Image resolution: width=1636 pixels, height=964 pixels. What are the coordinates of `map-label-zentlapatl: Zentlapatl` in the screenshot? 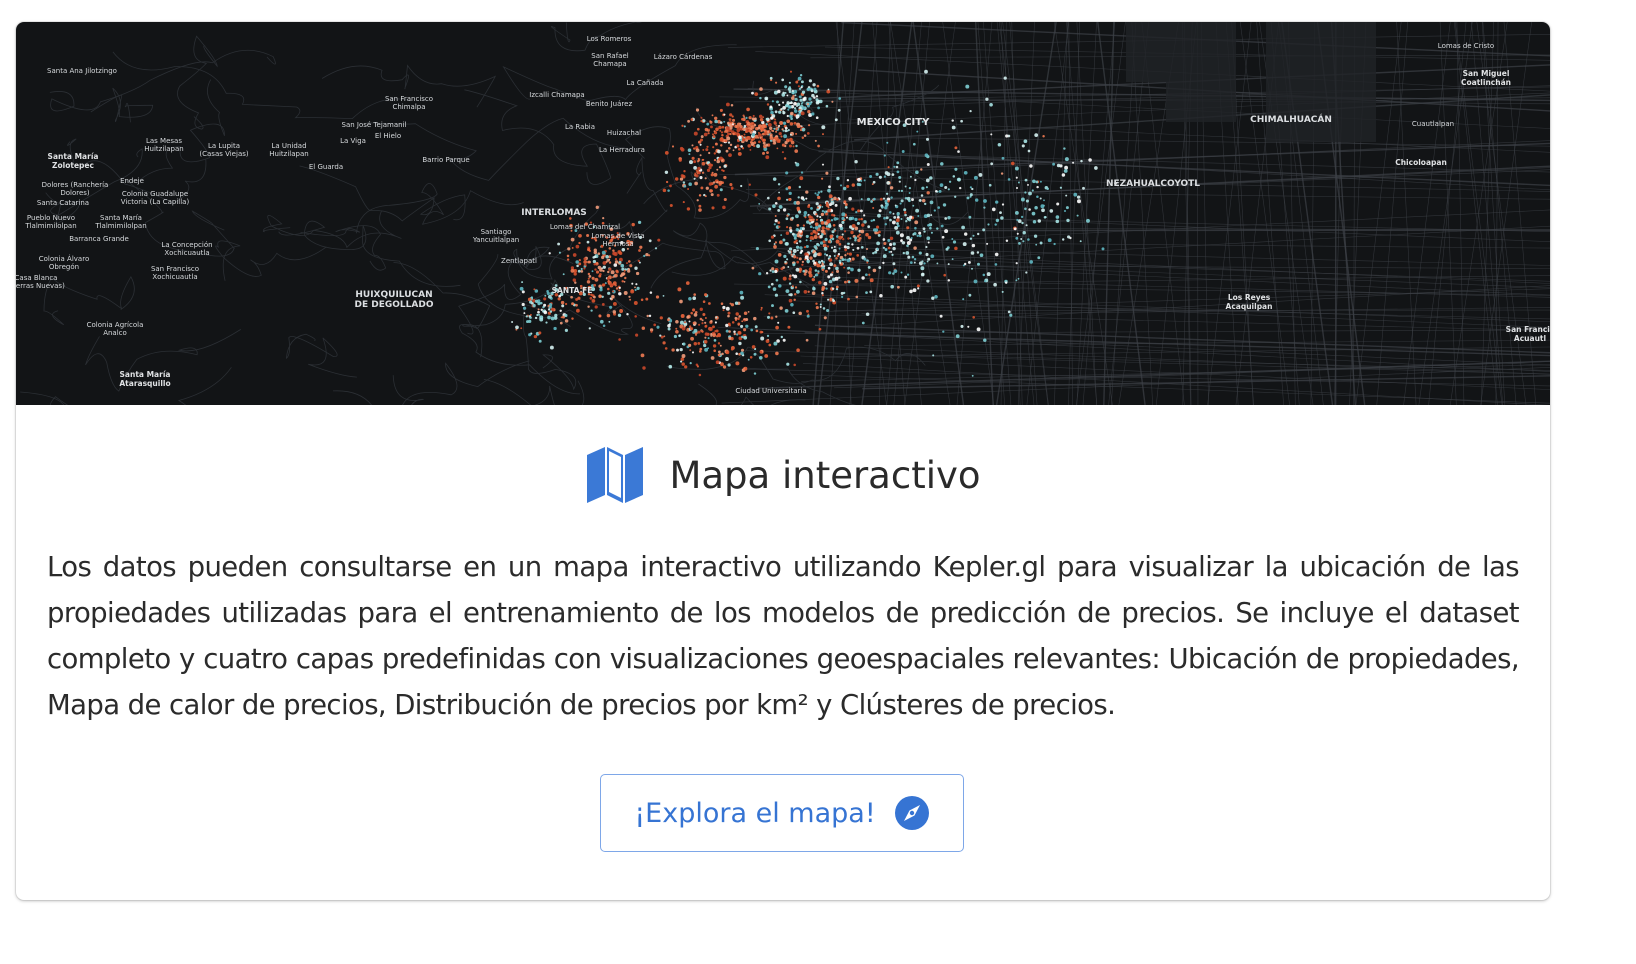 It's located at (519, 261).